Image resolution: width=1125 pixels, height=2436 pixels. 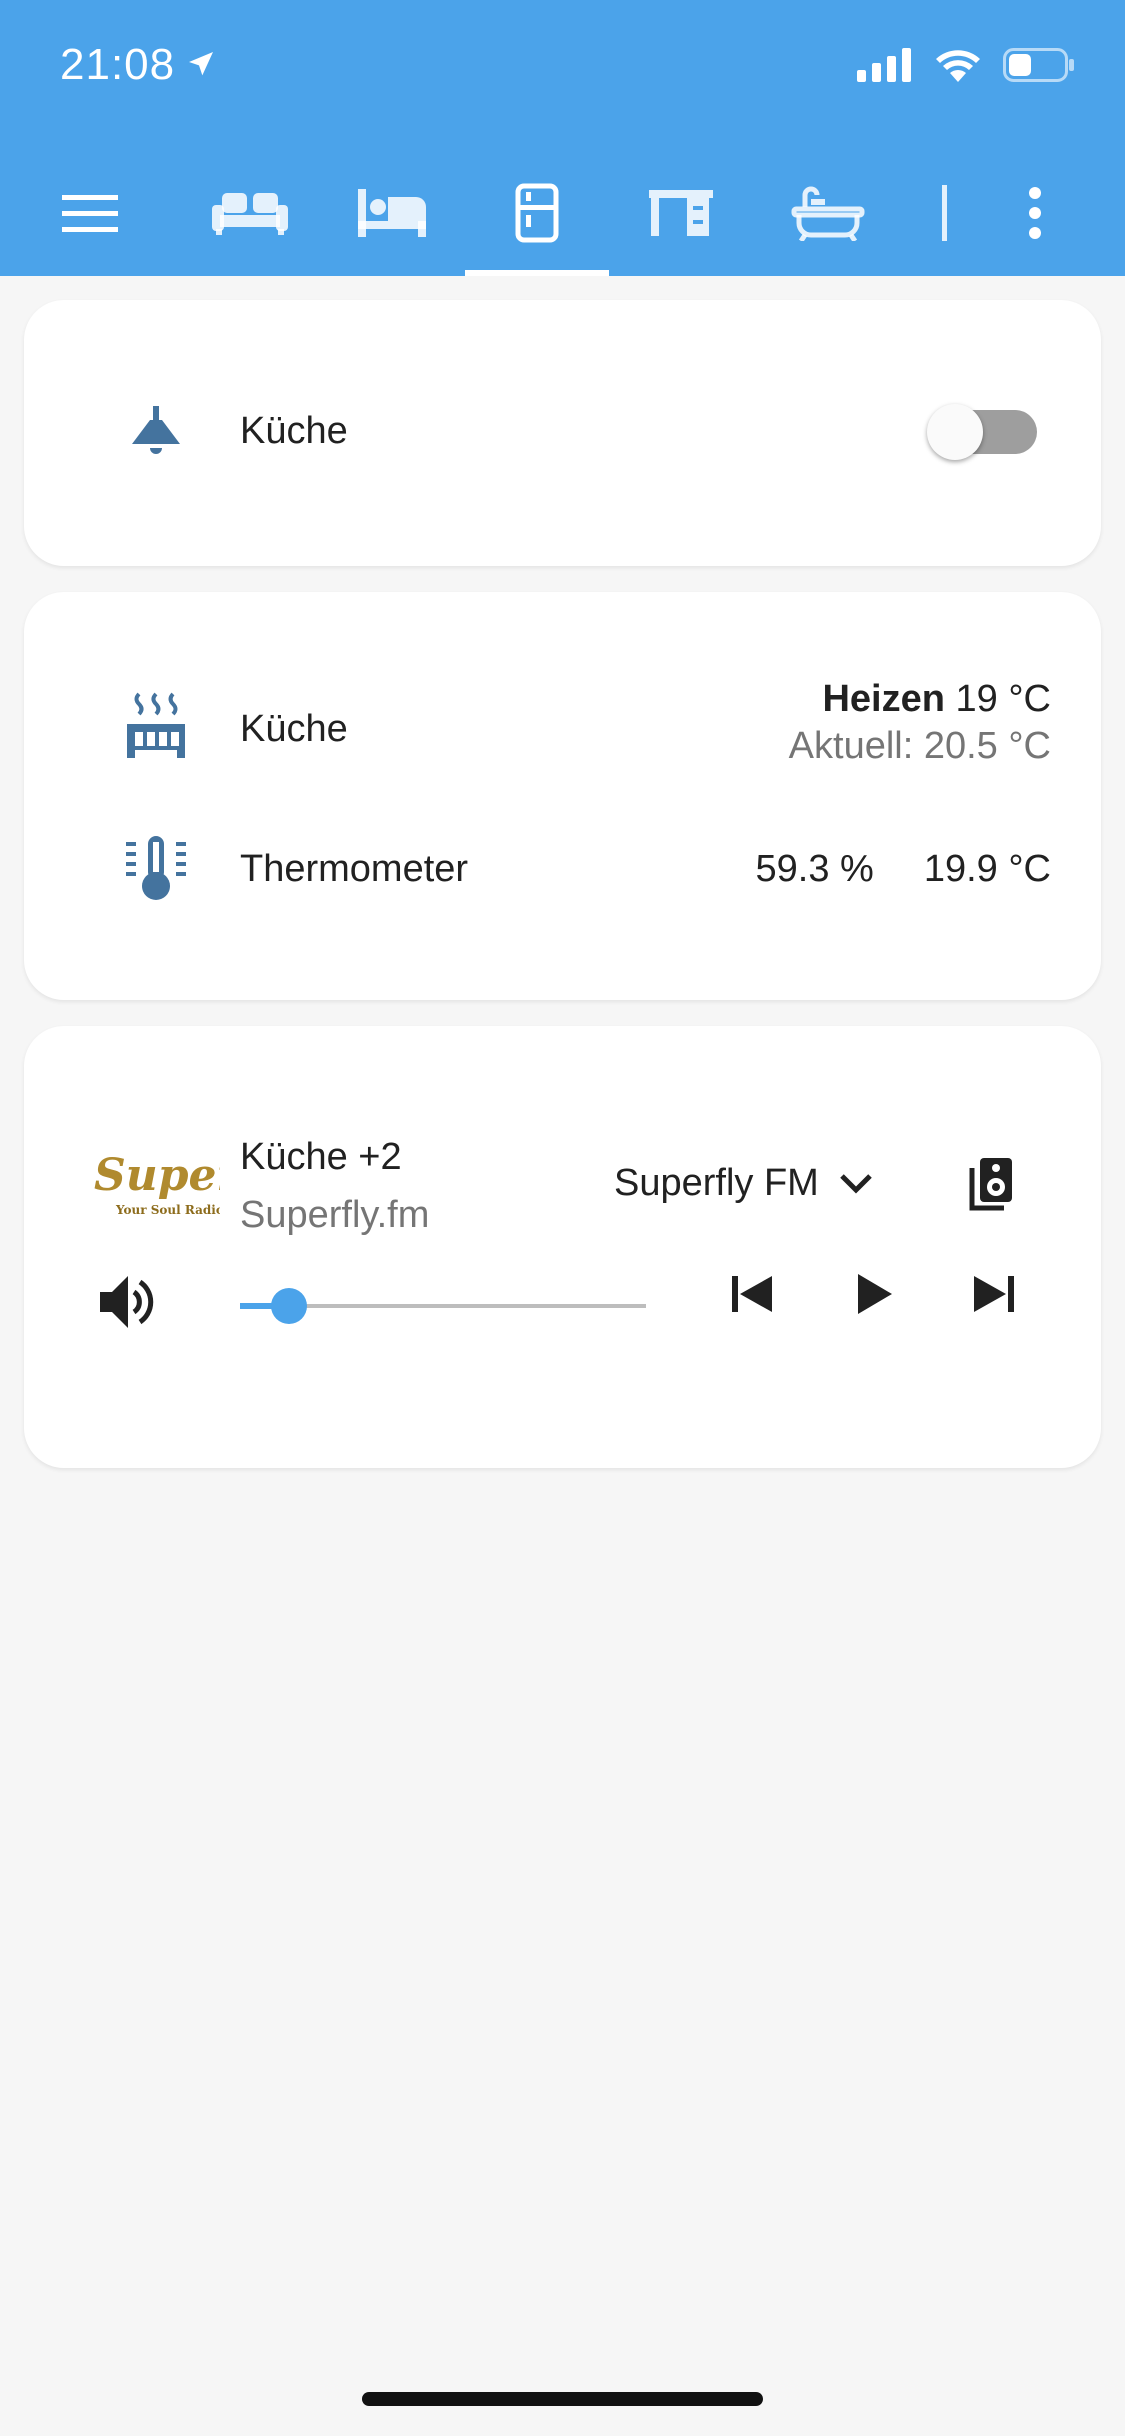 What do you see at coordinates (90, 213) in the screenshot?
I see `menu-icon` at bounding box center [90, 213].